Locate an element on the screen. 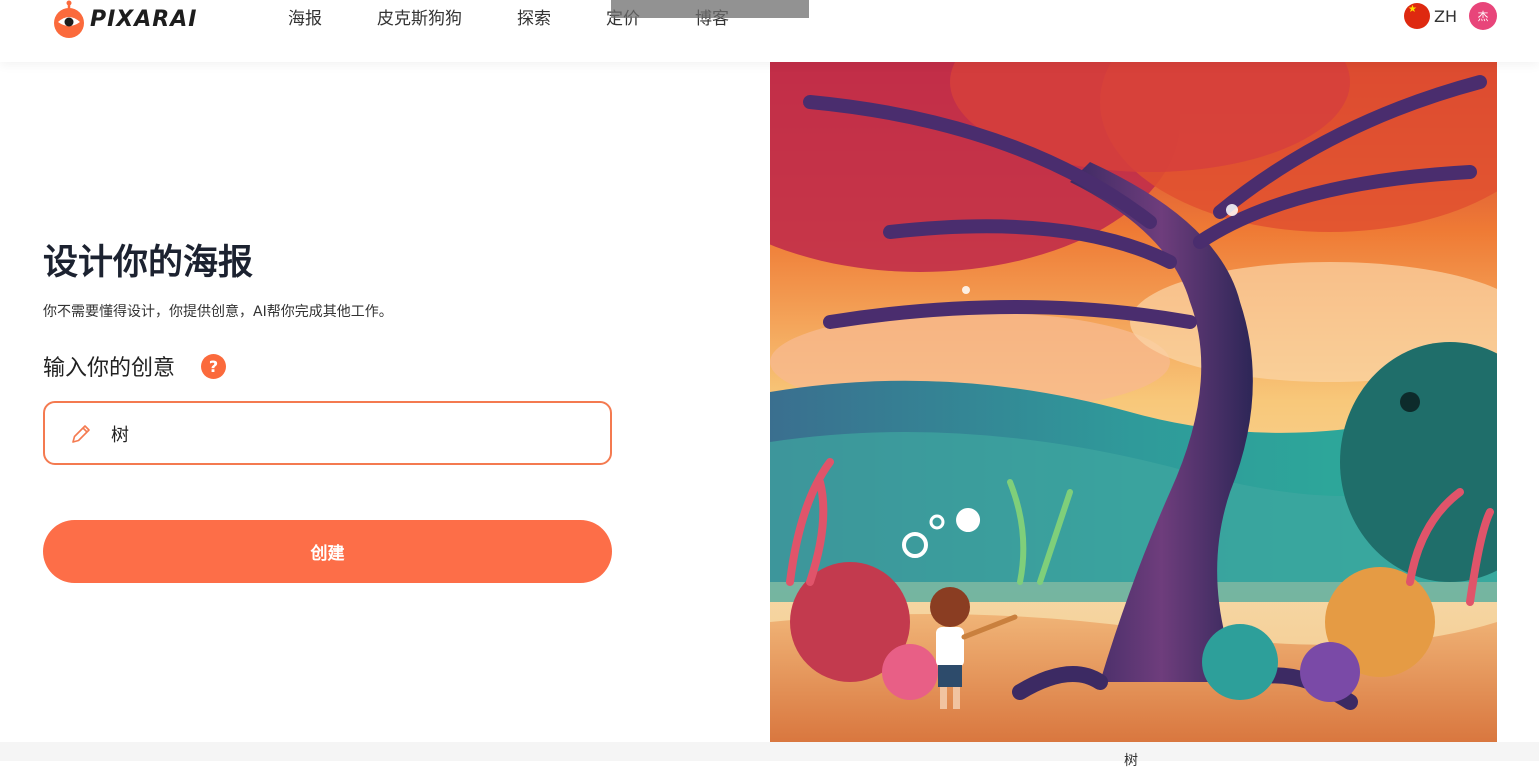  nav-item-poster: 海报 is located at coordinates (305, 16).